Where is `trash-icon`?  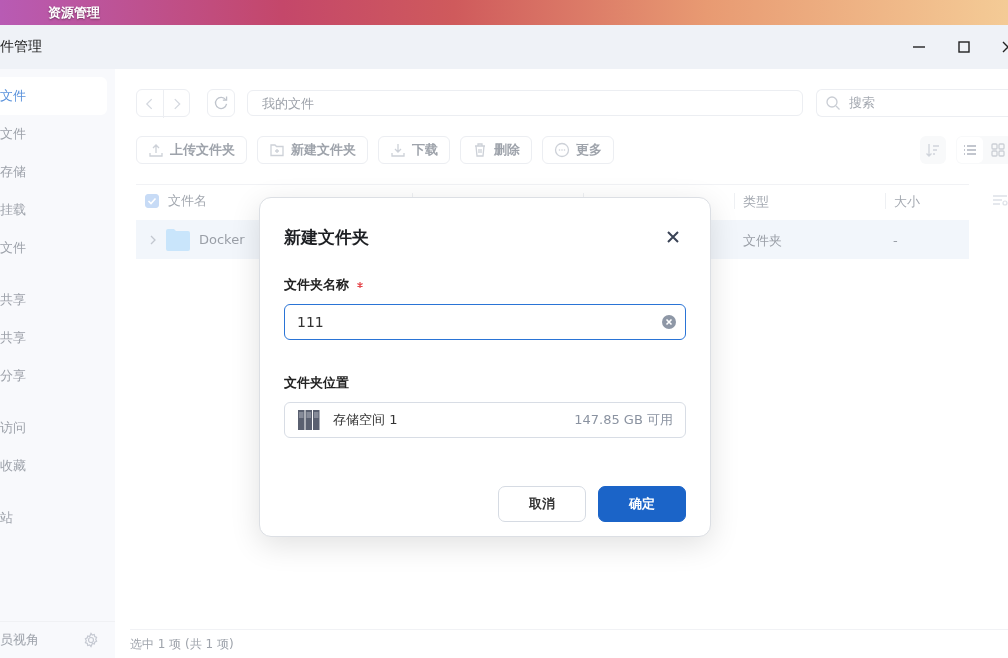 trash-icon is located at coordinates (480, 150).